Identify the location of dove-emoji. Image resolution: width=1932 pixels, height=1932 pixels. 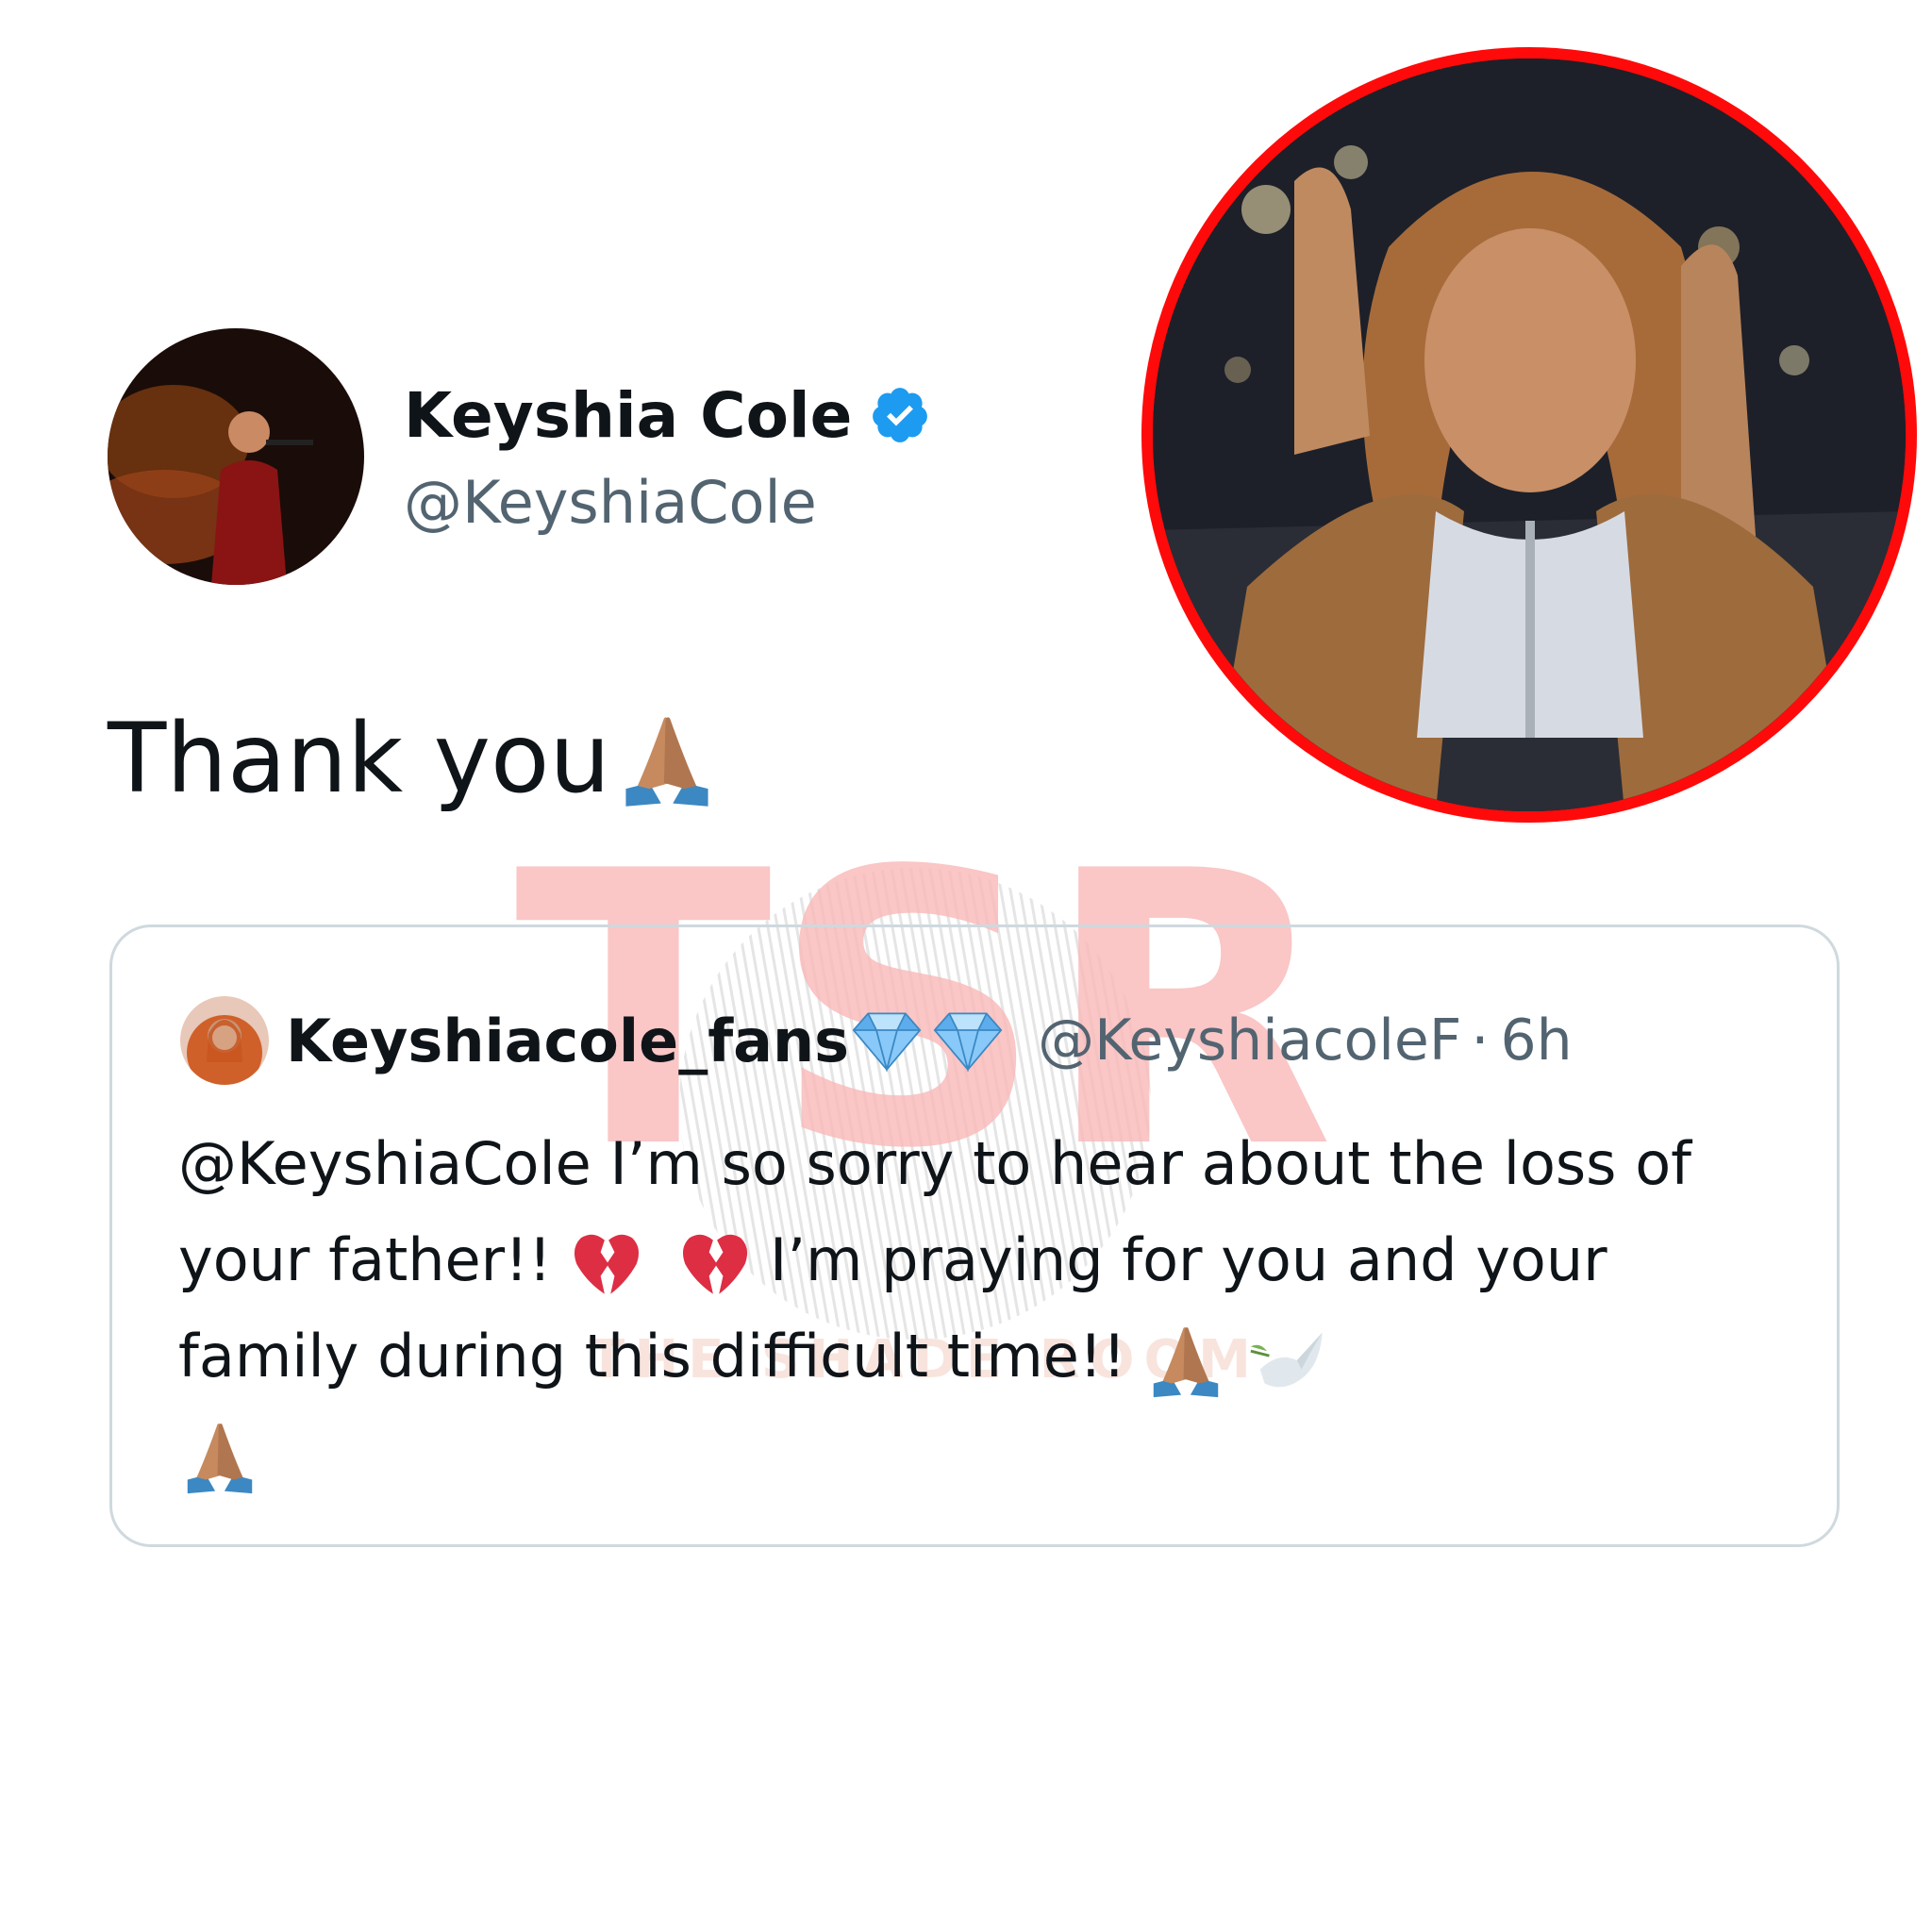
(1287, 1360).